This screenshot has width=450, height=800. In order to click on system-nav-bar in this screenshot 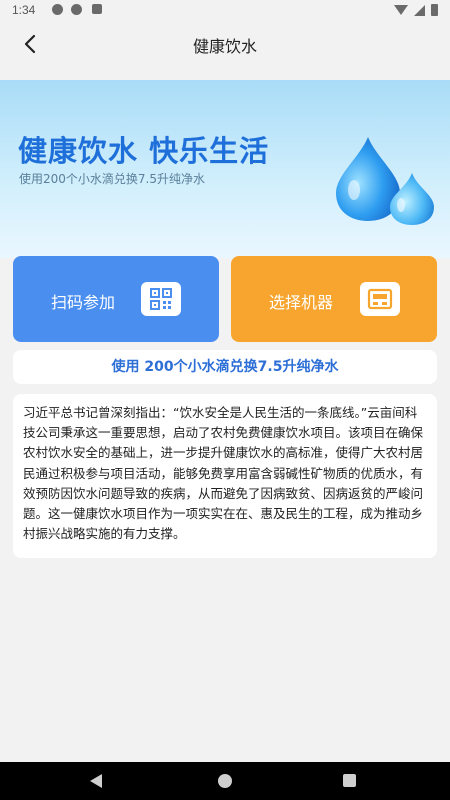, I will do `click(225, 781)`.